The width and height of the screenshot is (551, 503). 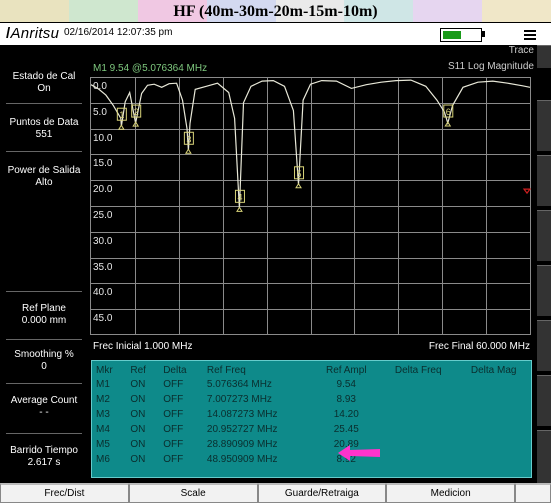 What do you see at coordinates (44, 412) in the screenshot?
I see `average-count-value: - -` at bounding box center [44, 412].